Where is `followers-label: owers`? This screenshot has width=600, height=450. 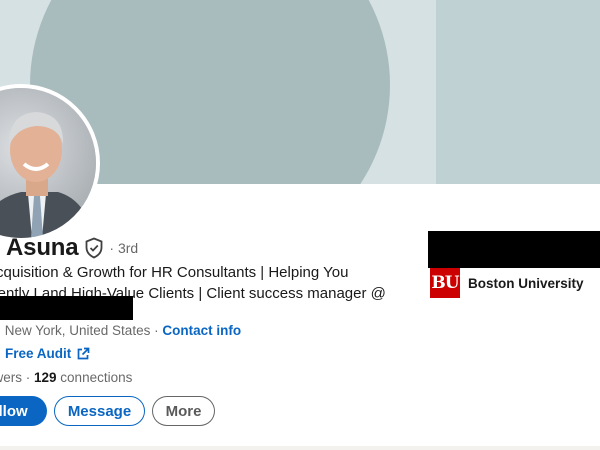 followers-label: owers is located at coordinates (11, 377).